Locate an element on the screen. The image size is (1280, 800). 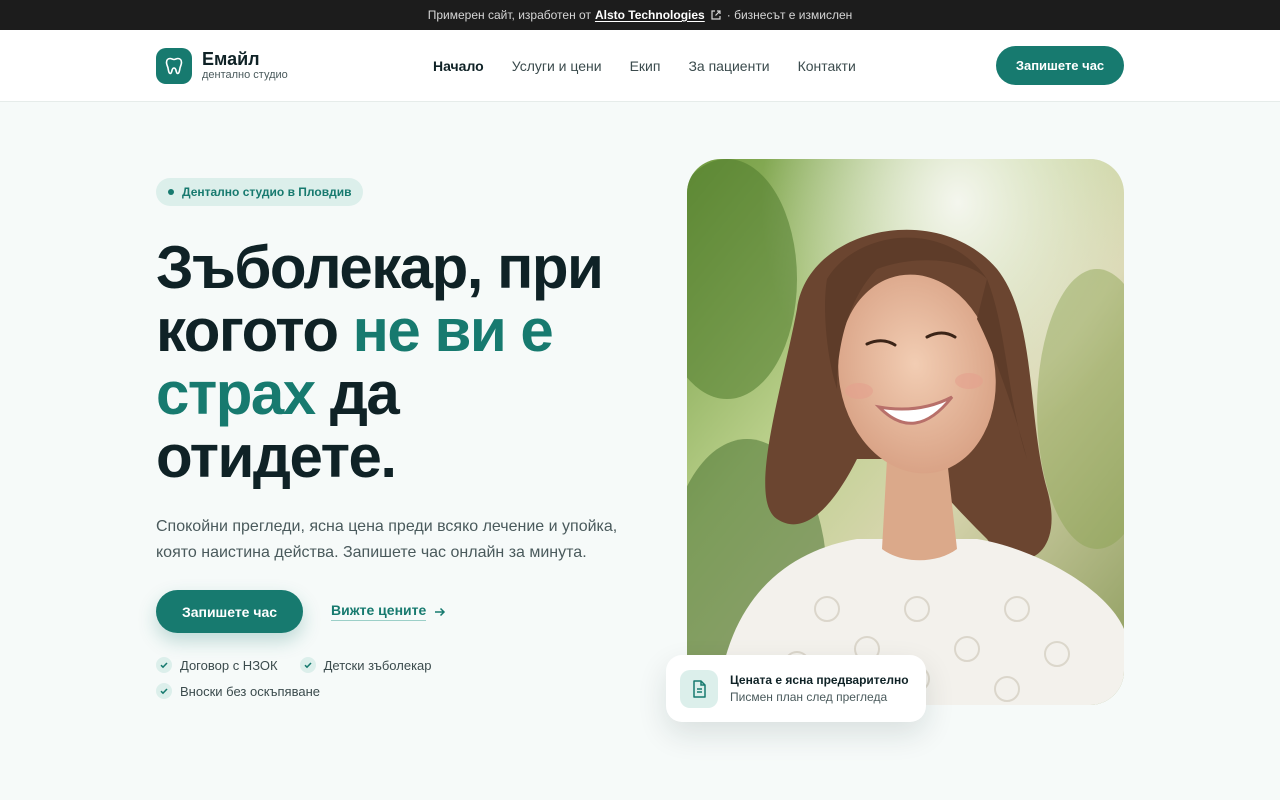
nav-item-services: Услуги и цени is located at coordinates (557, 66).